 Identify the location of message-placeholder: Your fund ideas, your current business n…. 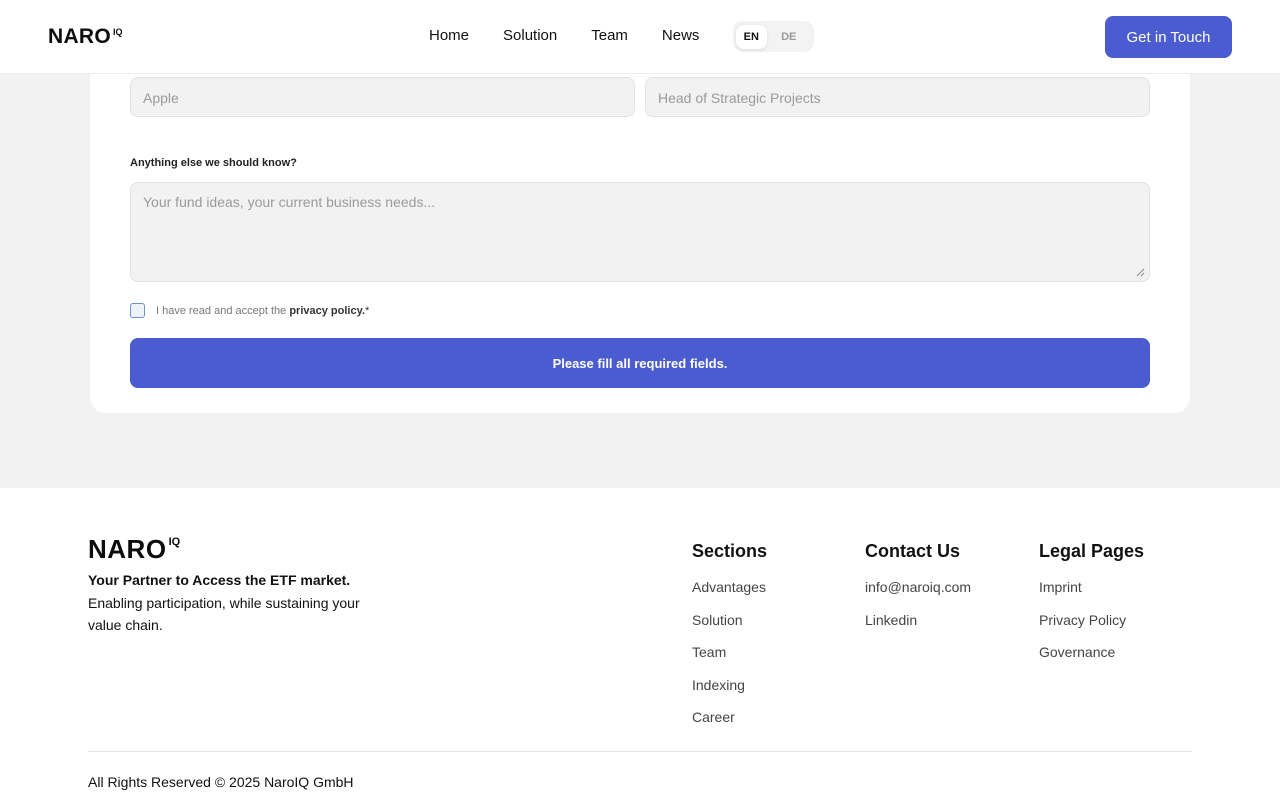
(289, 202).